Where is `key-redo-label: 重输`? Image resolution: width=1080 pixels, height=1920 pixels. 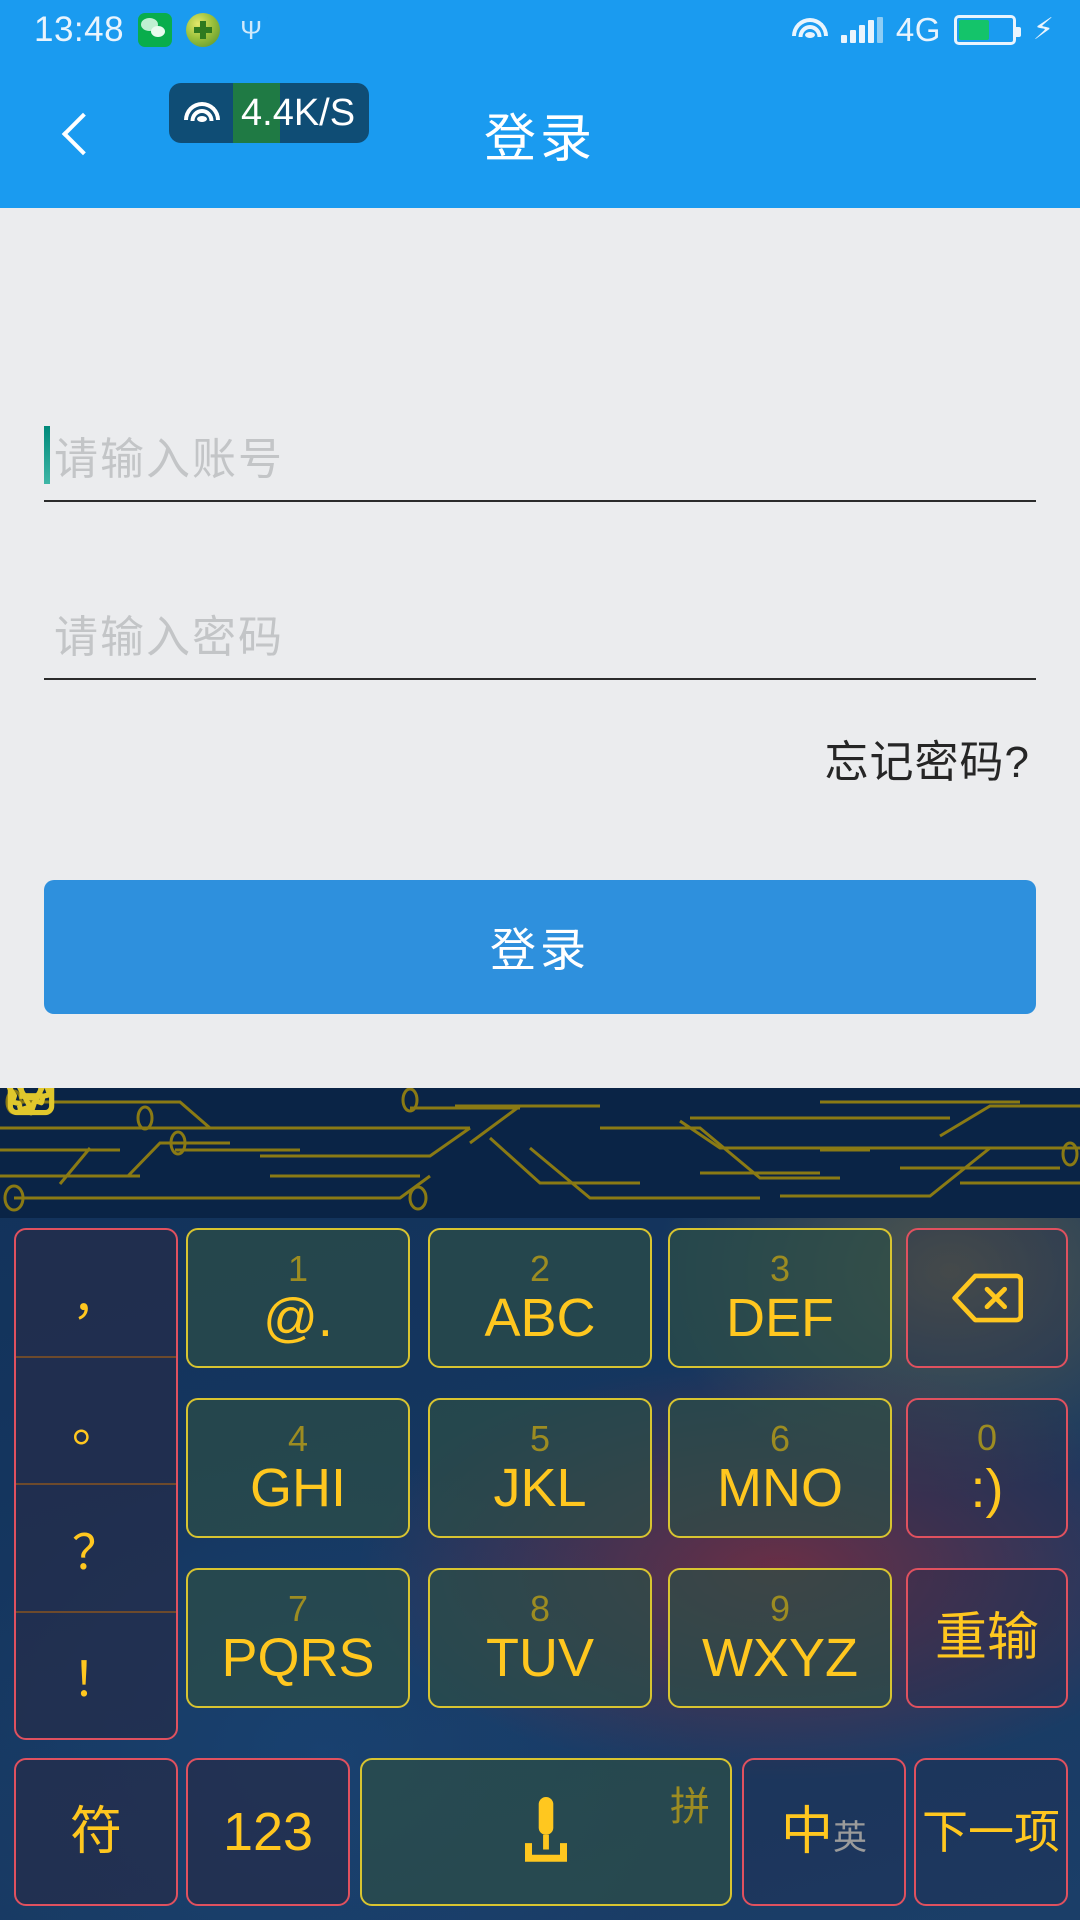
key-redo-label: 重输 is located at coordinates (986, 1638).